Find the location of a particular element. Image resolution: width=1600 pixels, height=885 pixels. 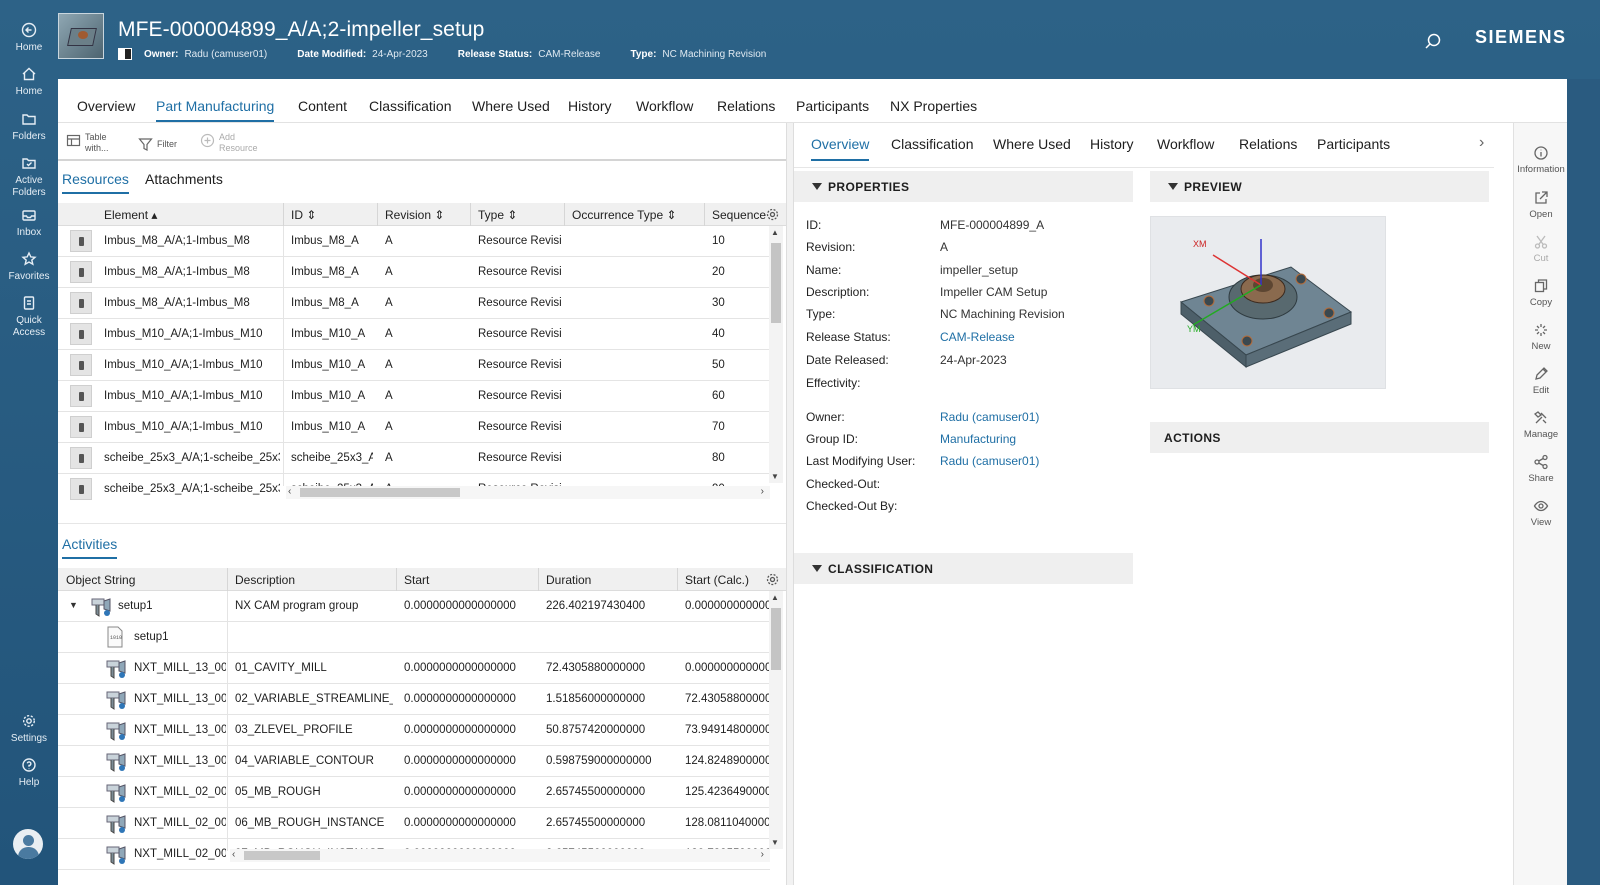

side-tab-overview: Overview is located at coordinates (840, 148).